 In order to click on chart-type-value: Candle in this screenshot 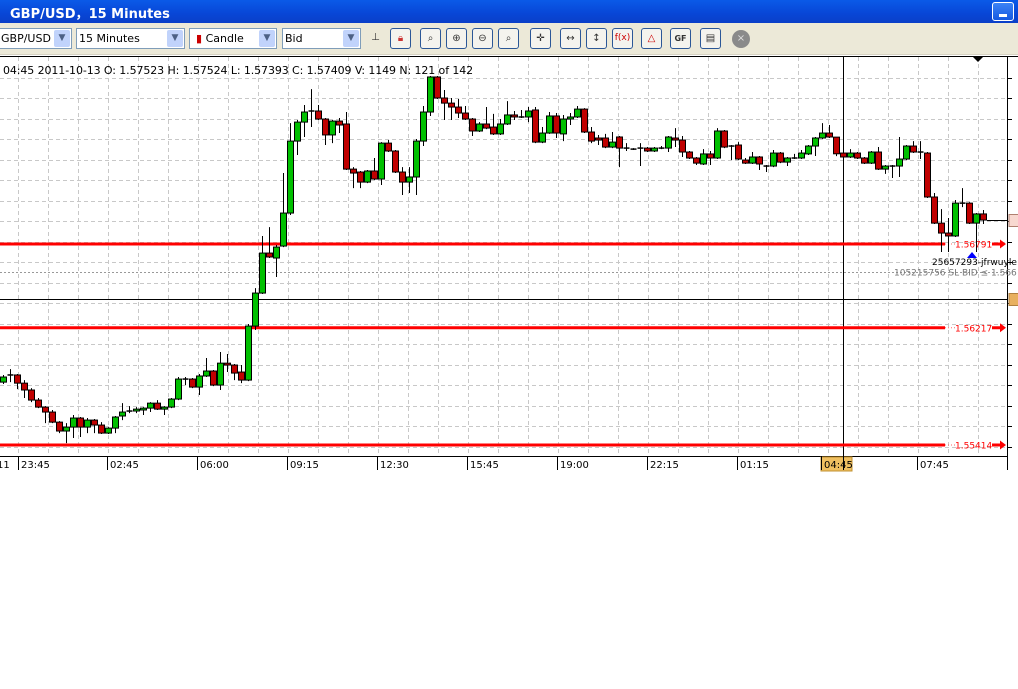, I will do `click(224, 38)`.